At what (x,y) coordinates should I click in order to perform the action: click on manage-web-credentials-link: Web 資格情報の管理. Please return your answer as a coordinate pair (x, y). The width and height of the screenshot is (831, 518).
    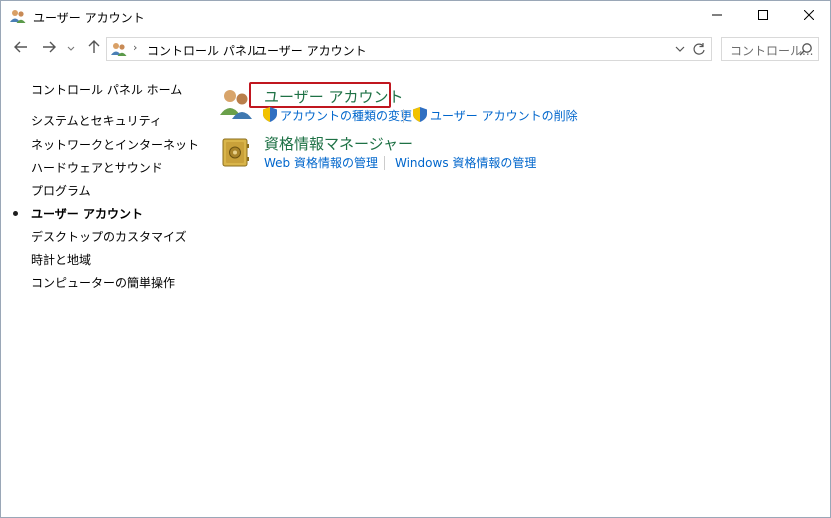
    Looking at the image, I should click on (321, 162).